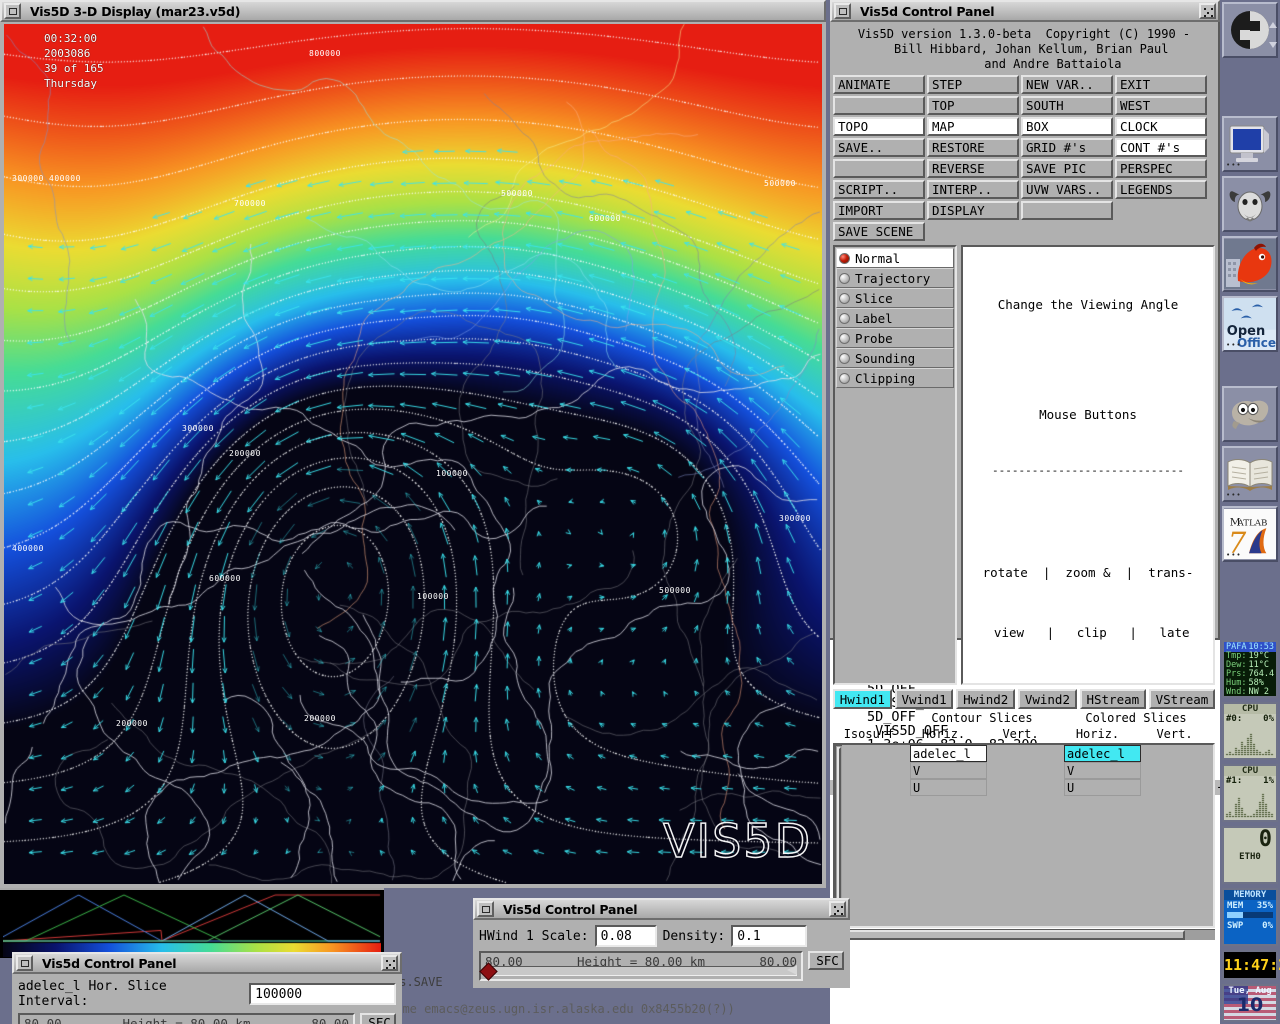 This screenshot has width=1280, height=1024. I want to click on slice-sfc-button: SFC, so click(378, 1018).